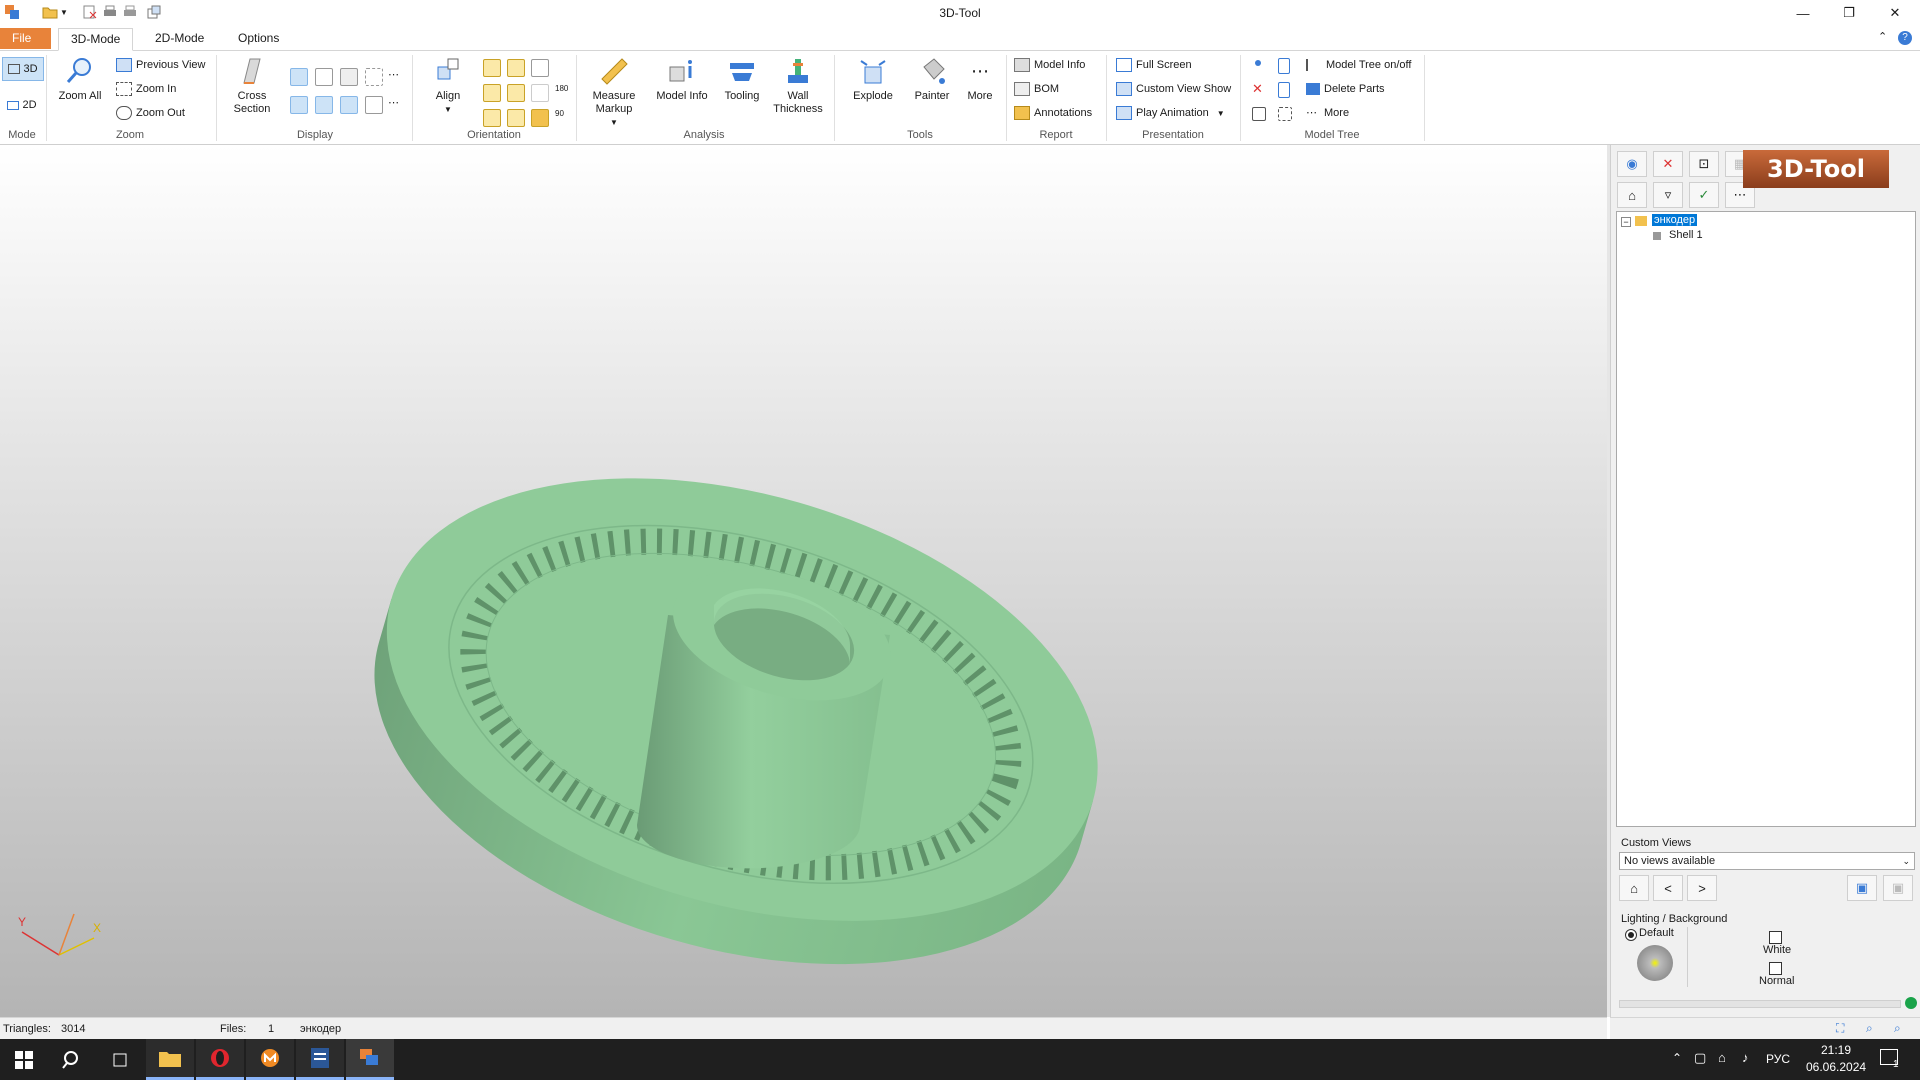 The image size is (1920, 1080). I want to click on mode-2d-button: 2D, so click(22, 105).